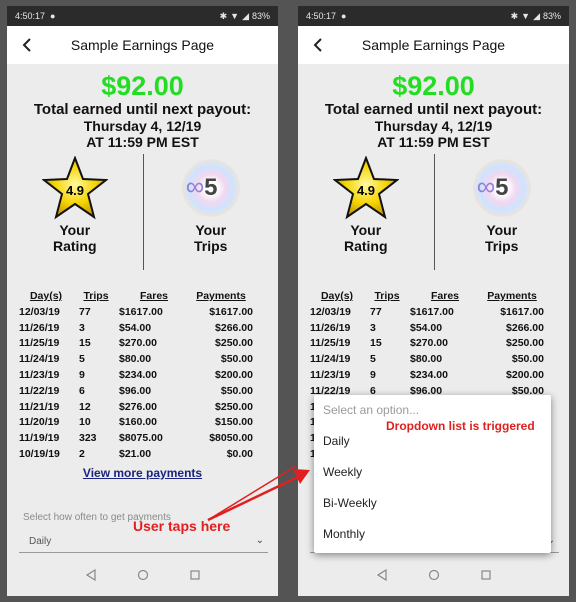  Describe the element at coordinates (433, 126) in the screenshot. I see `payout-date: Thursday 4, 12/19` at that location.